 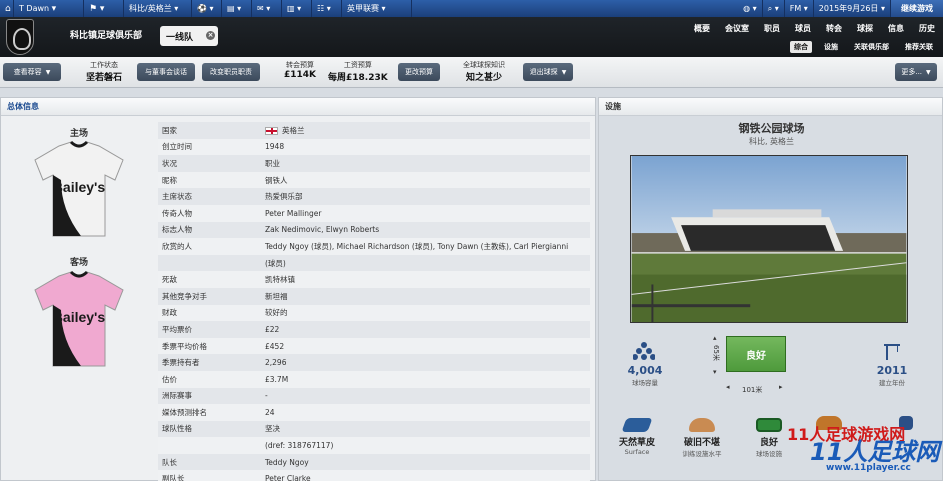 What do you see at coordinates (803, 28) in the screenshot?
I see `nav-item-players: 球员` at bounding box center [803, 28].